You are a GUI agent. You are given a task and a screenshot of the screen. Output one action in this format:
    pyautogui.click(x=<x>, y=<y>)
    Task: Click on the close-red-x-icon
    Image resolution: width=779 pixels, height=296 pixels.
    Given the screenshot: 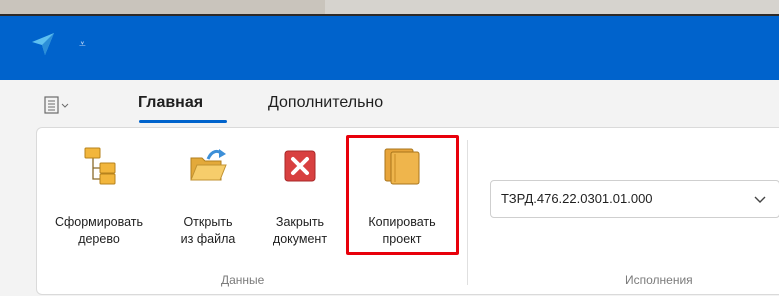 What is the action you would take?
    pyautogui.click(x=300, y=166)
    